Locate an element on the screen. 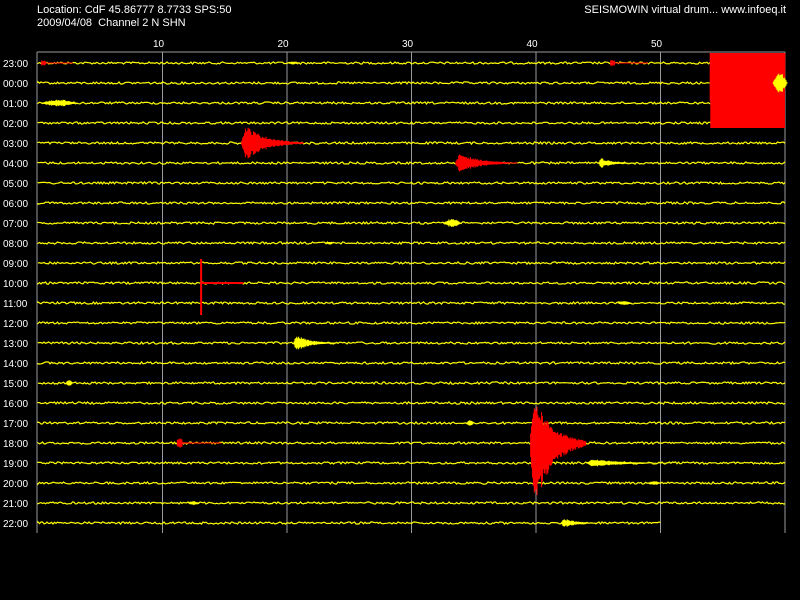  tick-label-30: 30 is located at coordinates (408, 44).